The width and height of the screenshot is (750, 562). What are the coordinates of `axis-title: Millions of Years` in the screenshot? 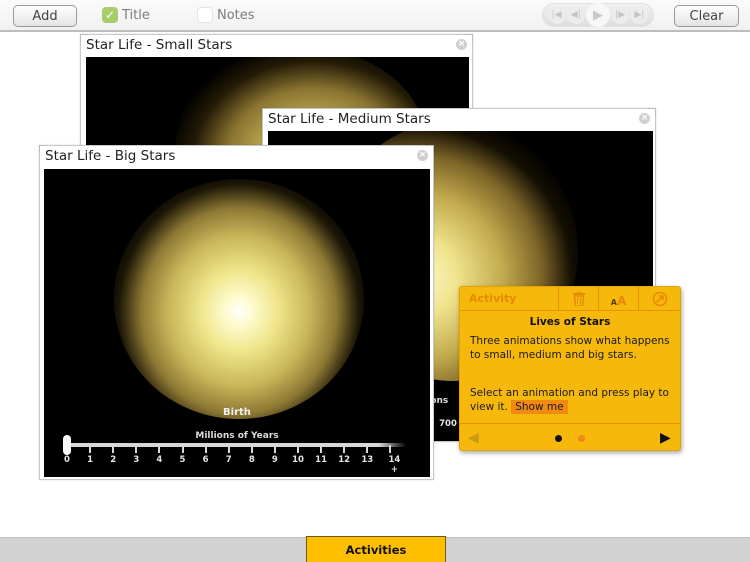 It's located at (237, 436).